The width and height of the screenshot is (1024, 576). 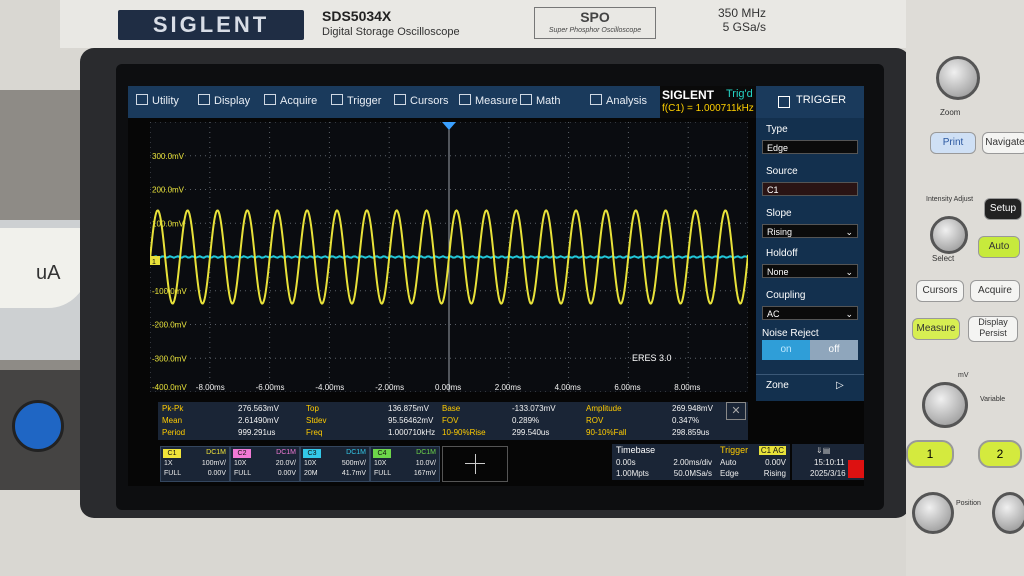 What do you see at coordinates (364, 101) in the screenshot?
I see `menu-label: Trigger` at bounding box center [364, 101].